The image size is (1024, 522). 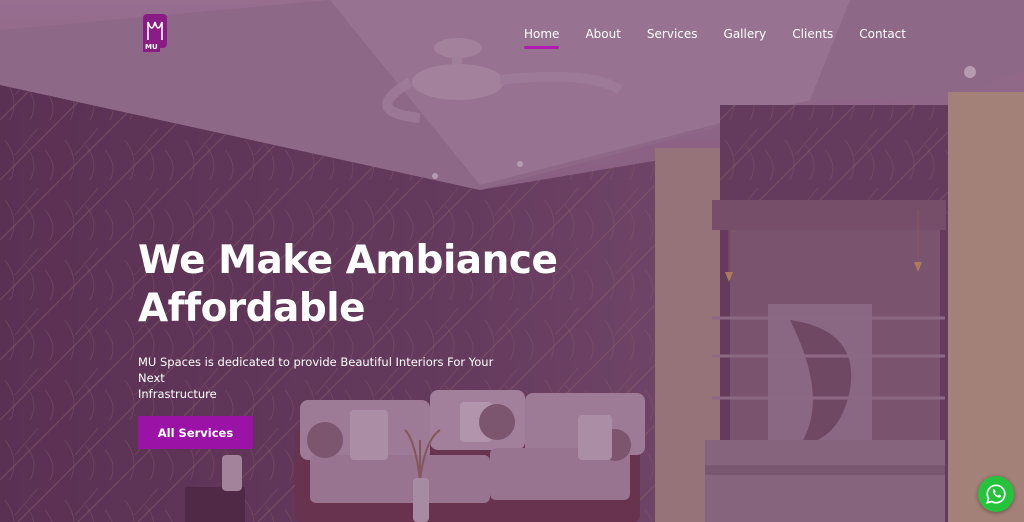 What do you see at coordinates (195, 432) in the screenshot?
I see `all-services-button: All Services` at bounding box center [195, 432].